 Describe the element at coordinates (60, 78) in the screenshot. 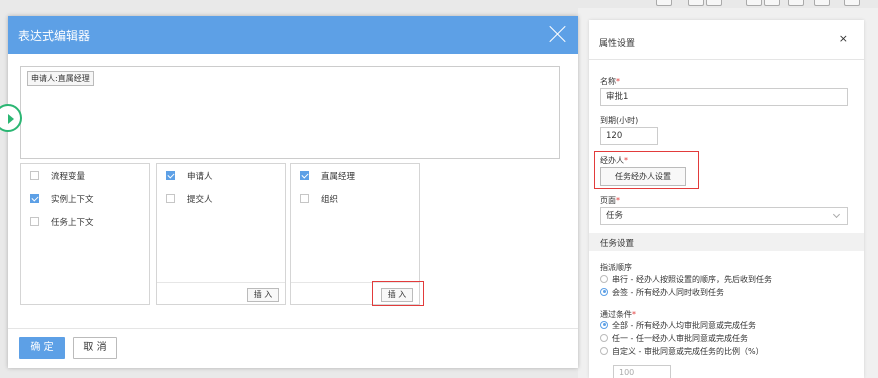

I see `expression-tag: 申请人:直属经理` at that location.